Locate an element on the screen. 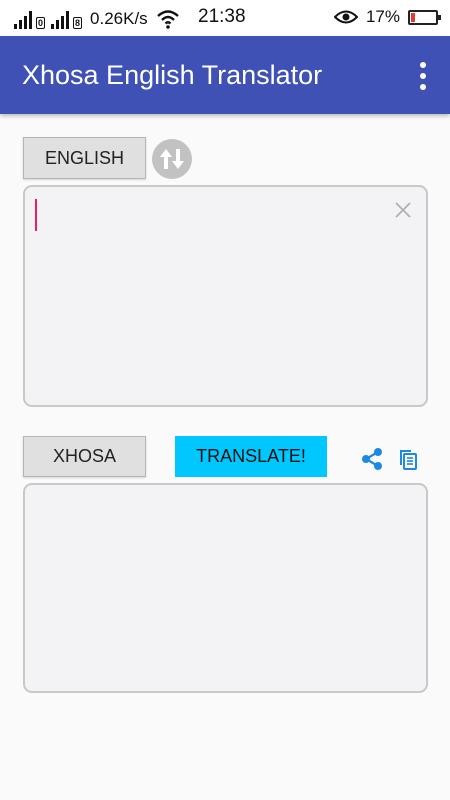 This screenshot has height=800, width=450. copy-icon is located at coordinates (408, 458).